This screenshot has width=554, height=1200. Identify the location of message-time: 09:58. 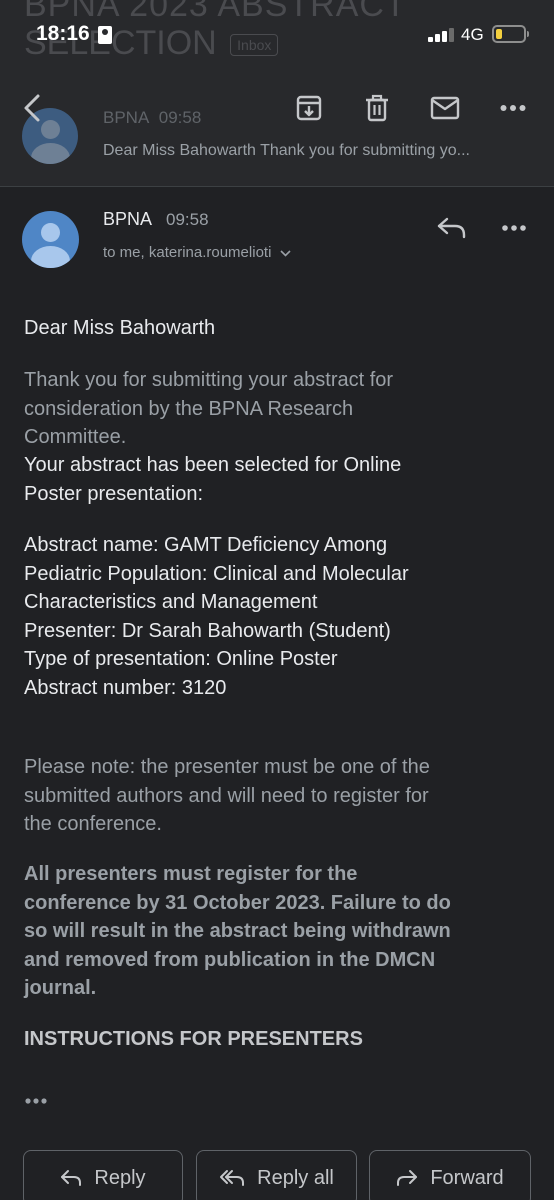
(187, 219).